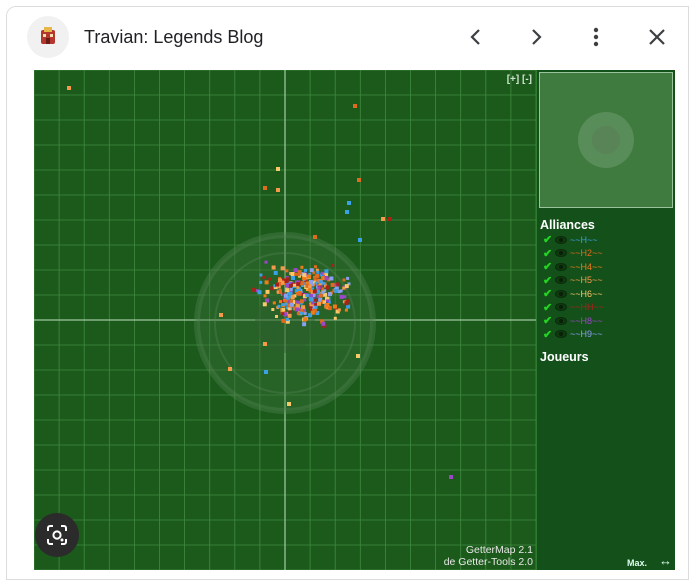 This screenshot has height=580, width=689. Describe the element at coordinates (573, 320) in the screenshot. I see `alliance-row: ✔ ~~H8~~` at that location.